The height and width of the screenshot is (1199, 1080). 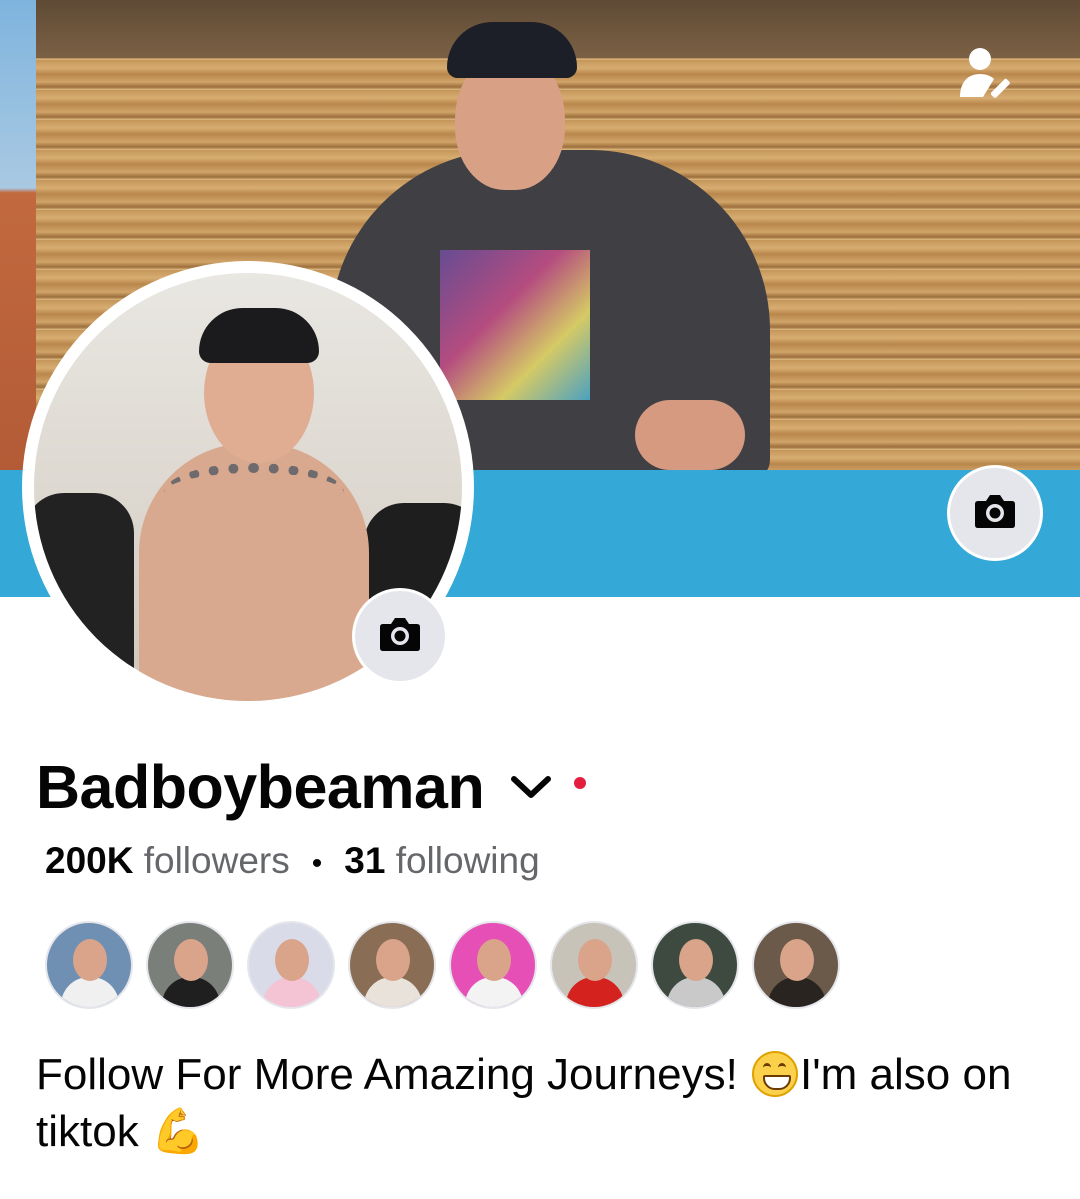 What do you see at coordinates (775, 1074) in the screenshot?
I see `grinning-face-emoji` at bounding box center [775, 1074].